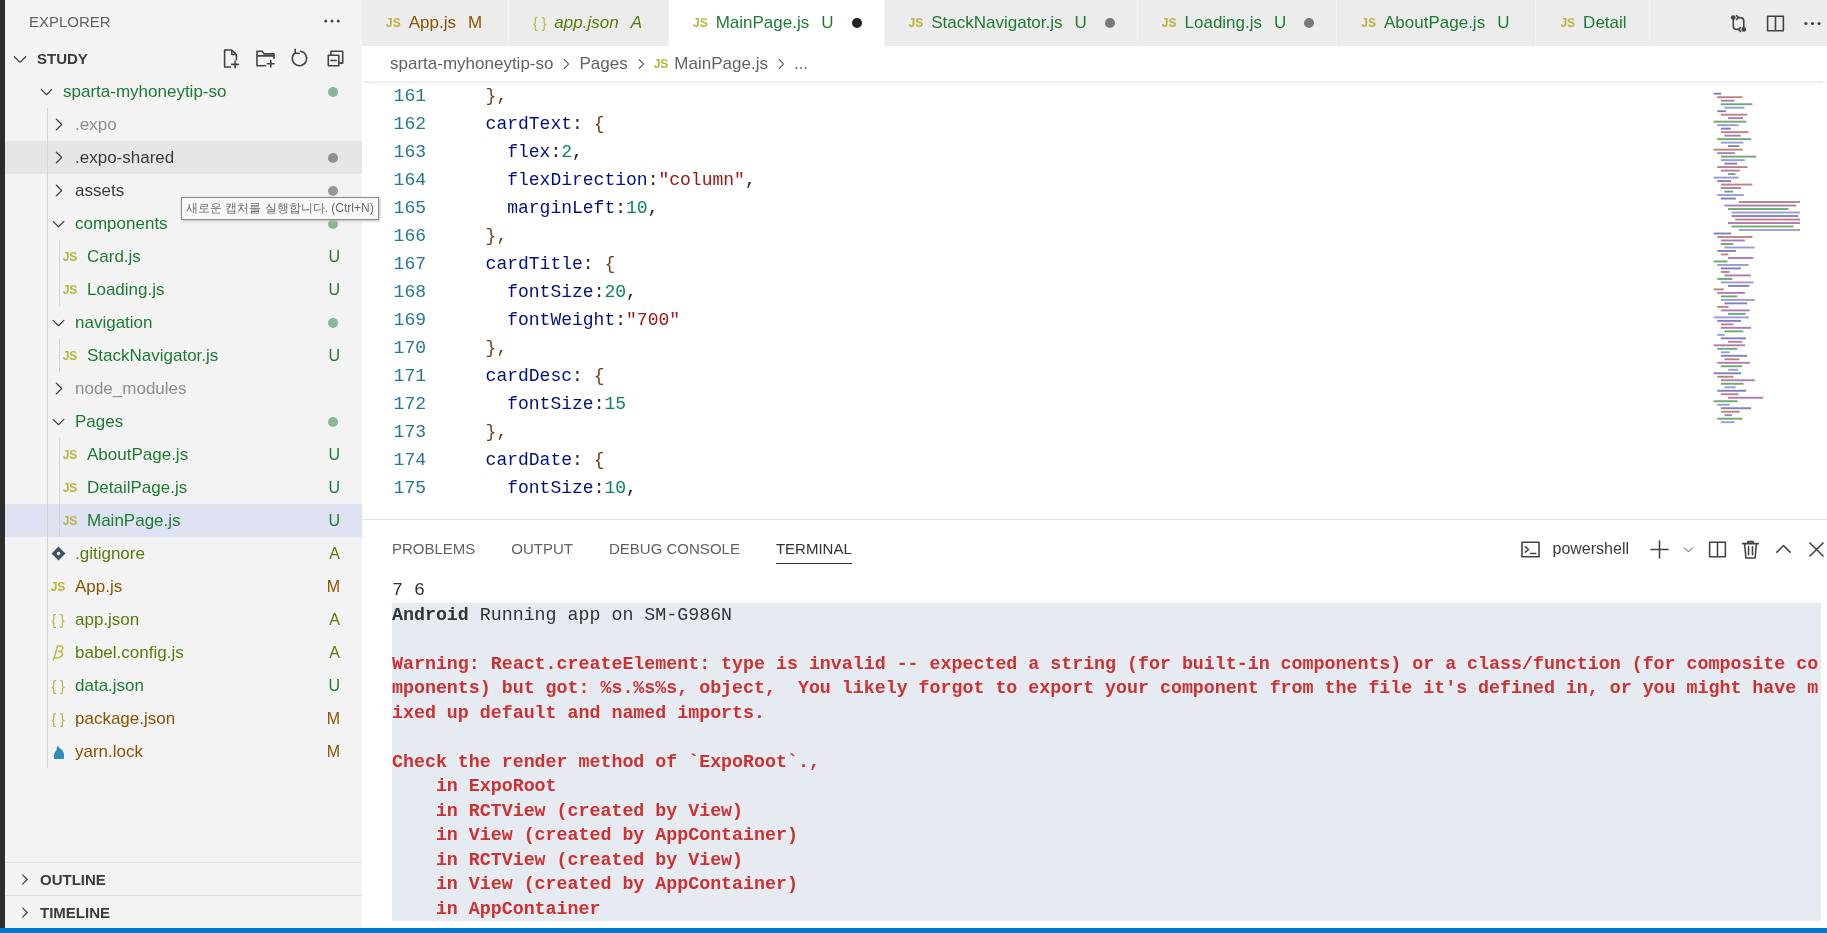 The width and height of the screenshot is (1827, 933). I want to click on file-name: babel.config.js, so click(129, 652).